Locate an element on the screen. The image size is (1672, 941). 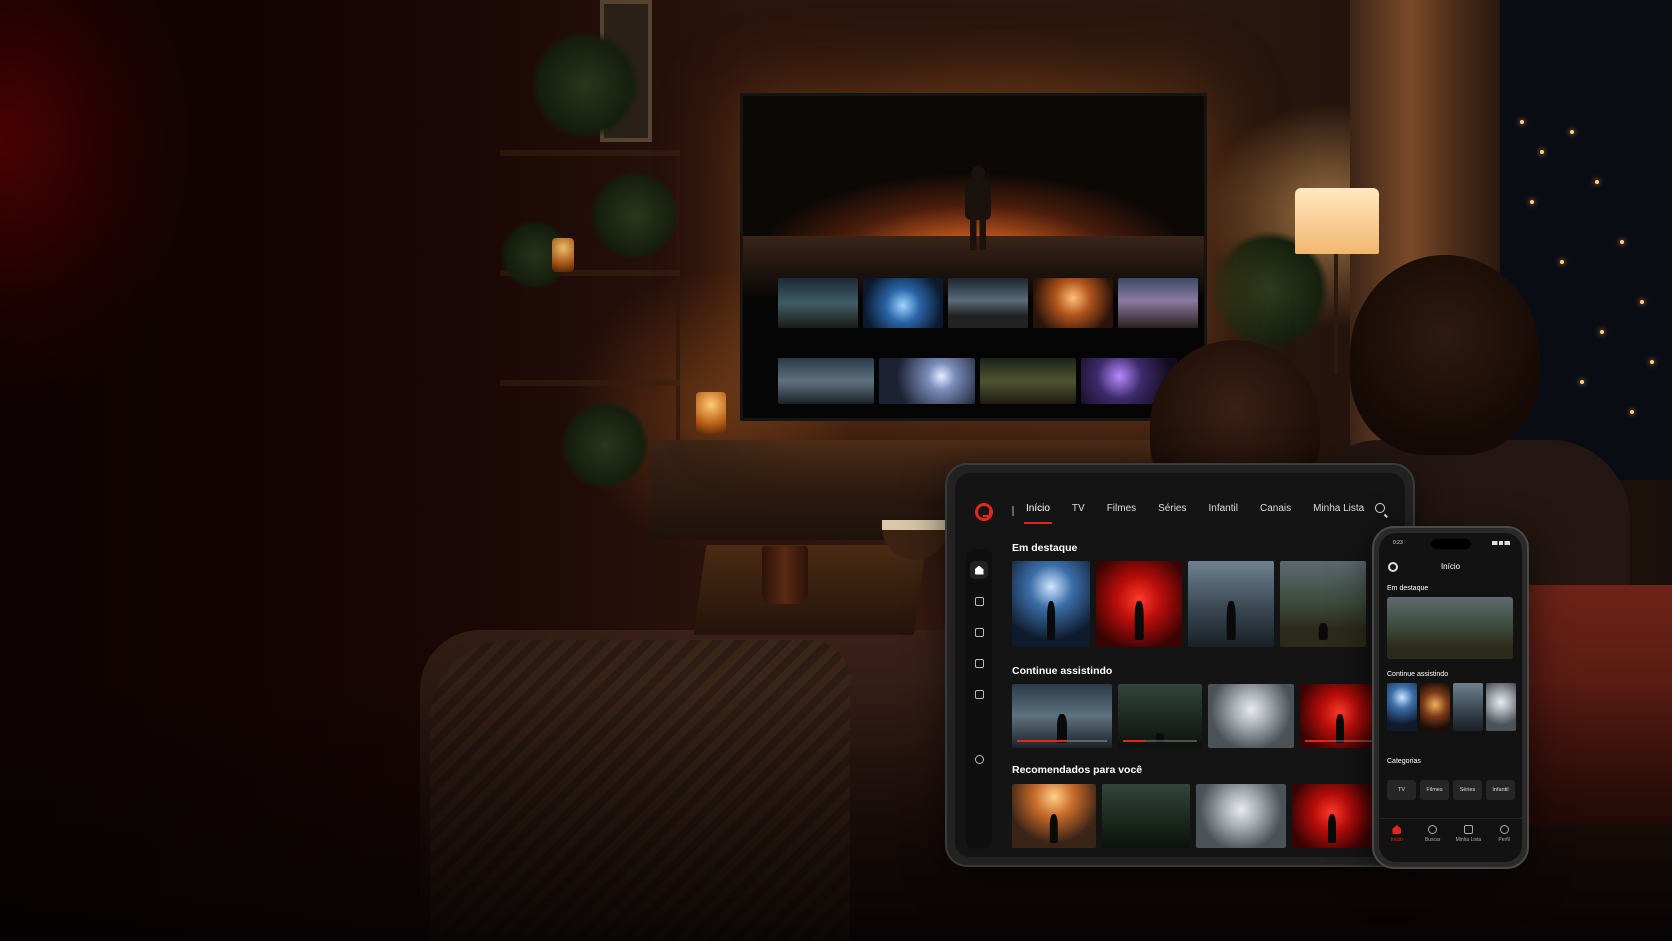
phone-tab-bar: Início Buscar Minha Lista Perfil is located at coordinates (1450, 840).